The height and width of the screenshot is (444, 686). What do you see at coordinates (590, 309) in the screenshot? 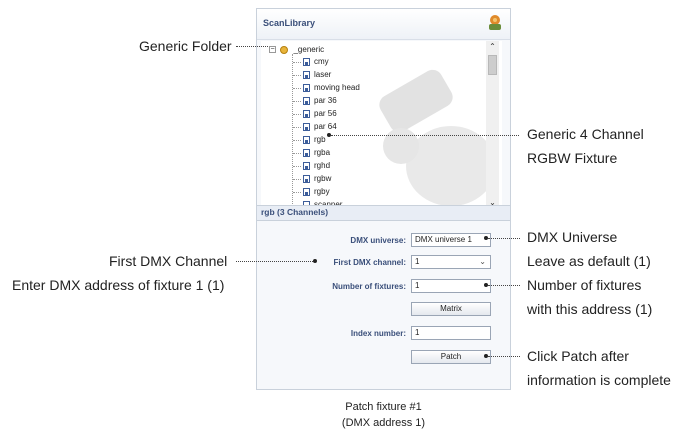
I see `callout-fixtures-line2: with this address (1)` at bounding box center [590, 309].